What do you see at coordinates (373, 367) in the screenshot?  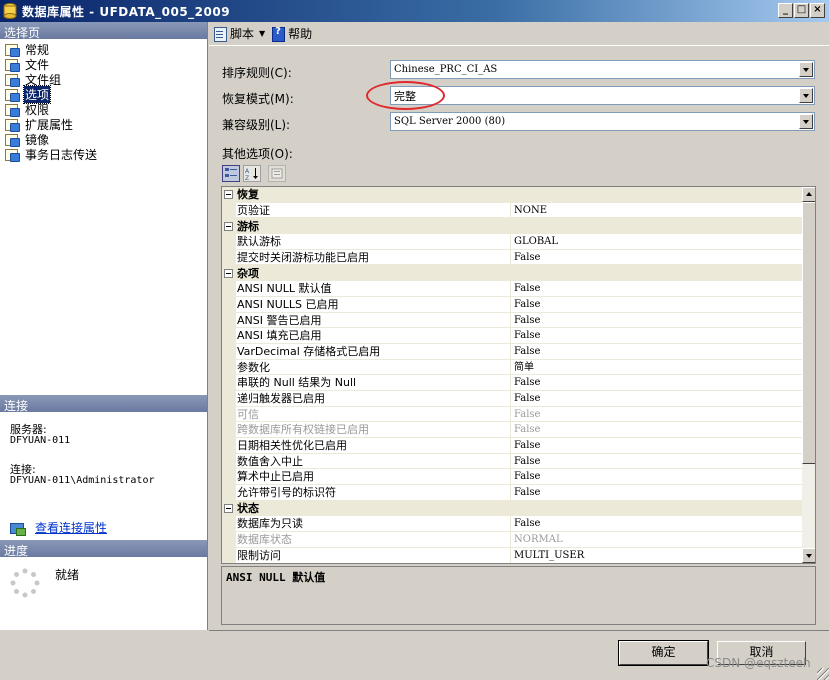 I see `property-name: 参数化` at bounding box center [373, 367].